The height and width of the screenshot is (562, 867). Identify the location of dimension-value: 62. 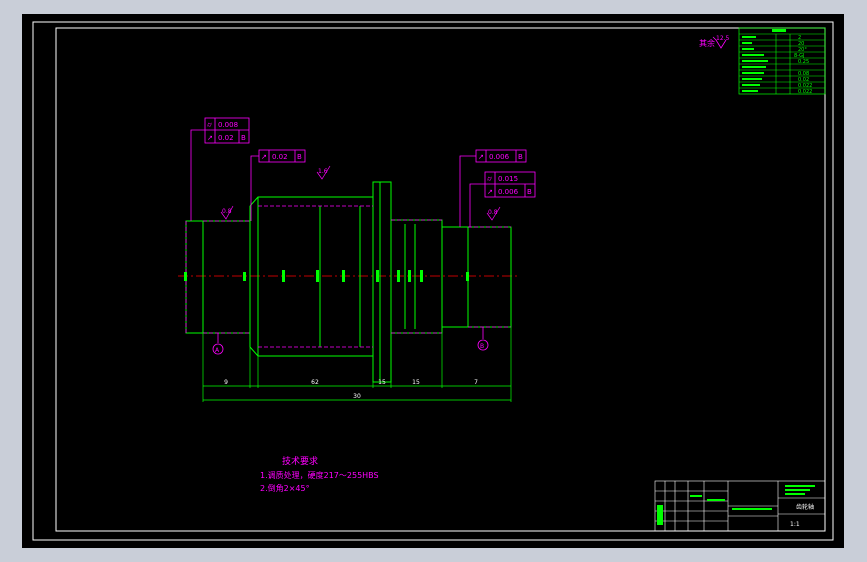
(315, 382).